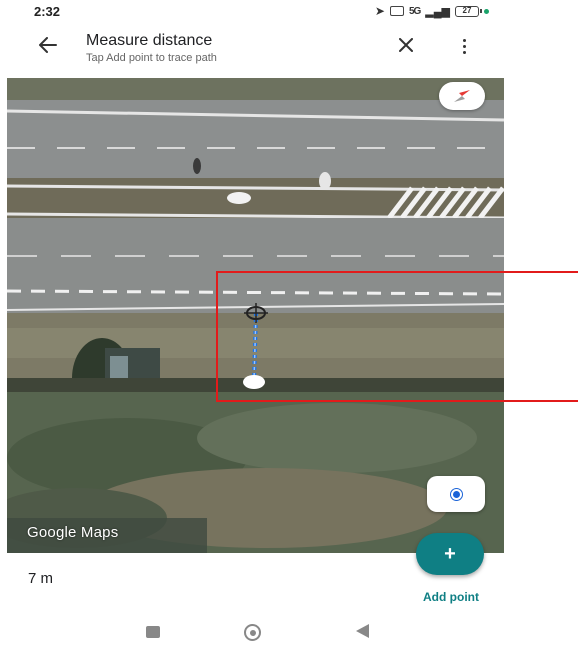  I want to click on my-location-icon, so click(456, 494).